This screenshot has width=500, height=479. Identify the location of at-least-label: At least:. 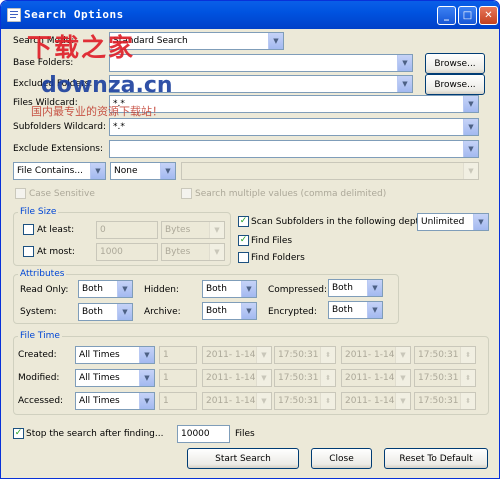
(56, 230).